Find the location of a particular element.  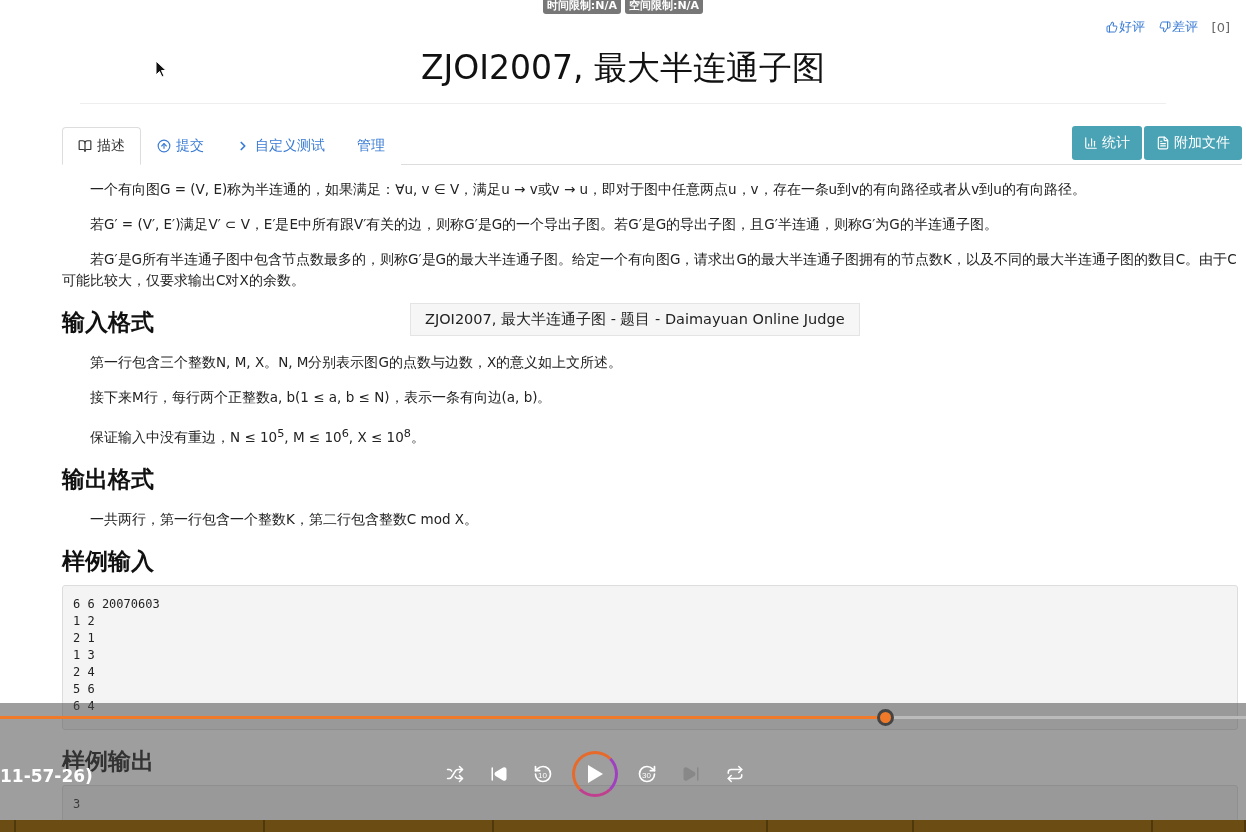

file-icon is located at coordinates (1163, 143).